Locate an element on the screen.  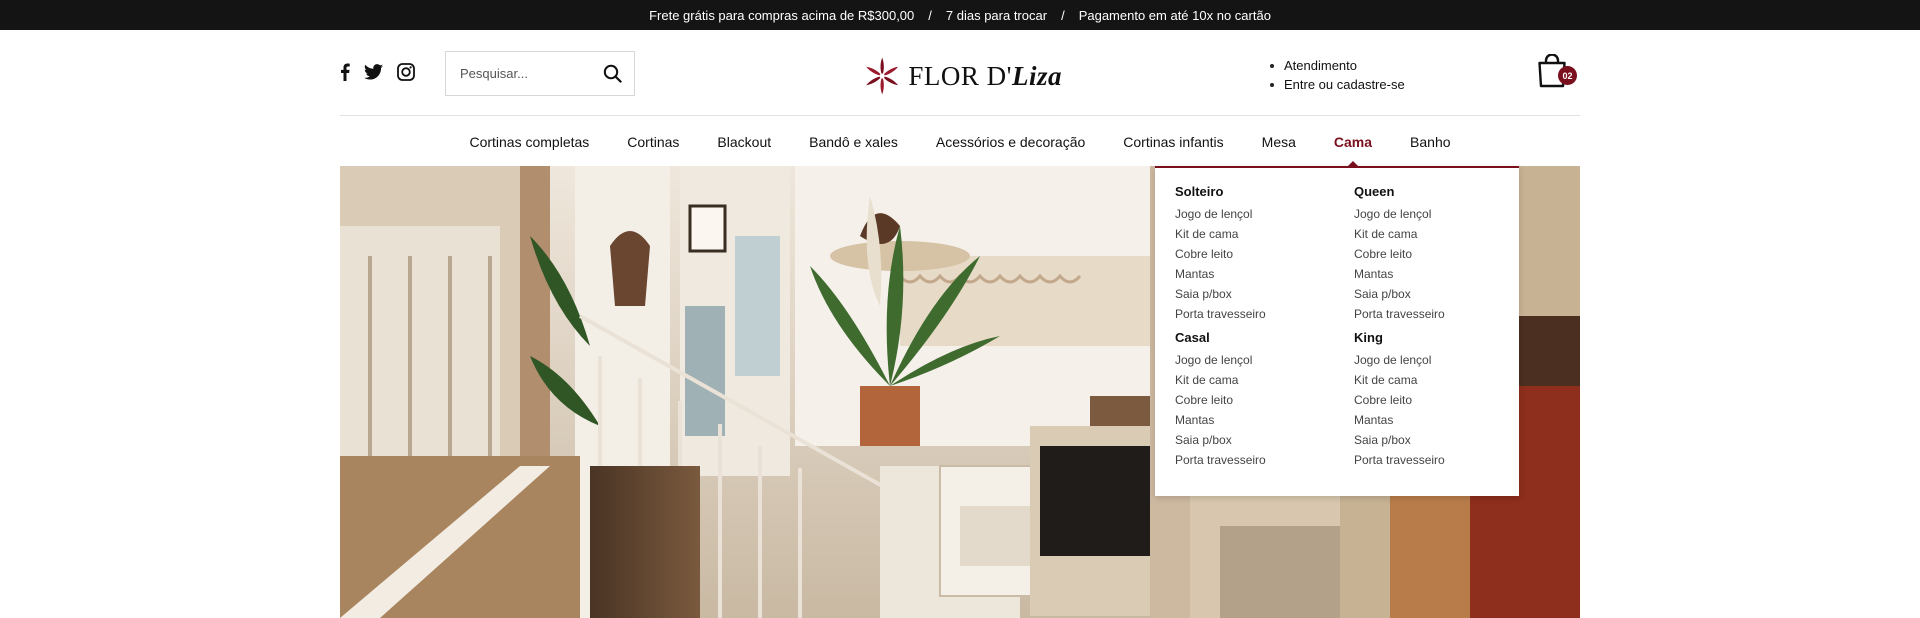
brand-name: FLOR D'Liza is located at coordinates (985, 76).